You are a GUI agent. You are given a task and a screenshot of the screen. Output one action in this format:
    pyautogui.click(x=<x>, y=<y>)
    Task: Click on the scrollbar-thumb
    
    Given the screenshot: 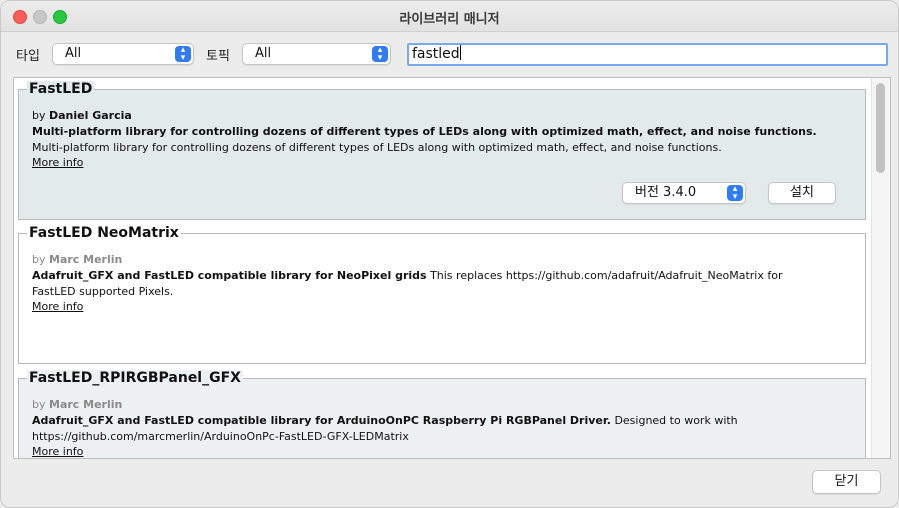 What is the action you would take?
    pyautogui.click(x=880, y=128)
    